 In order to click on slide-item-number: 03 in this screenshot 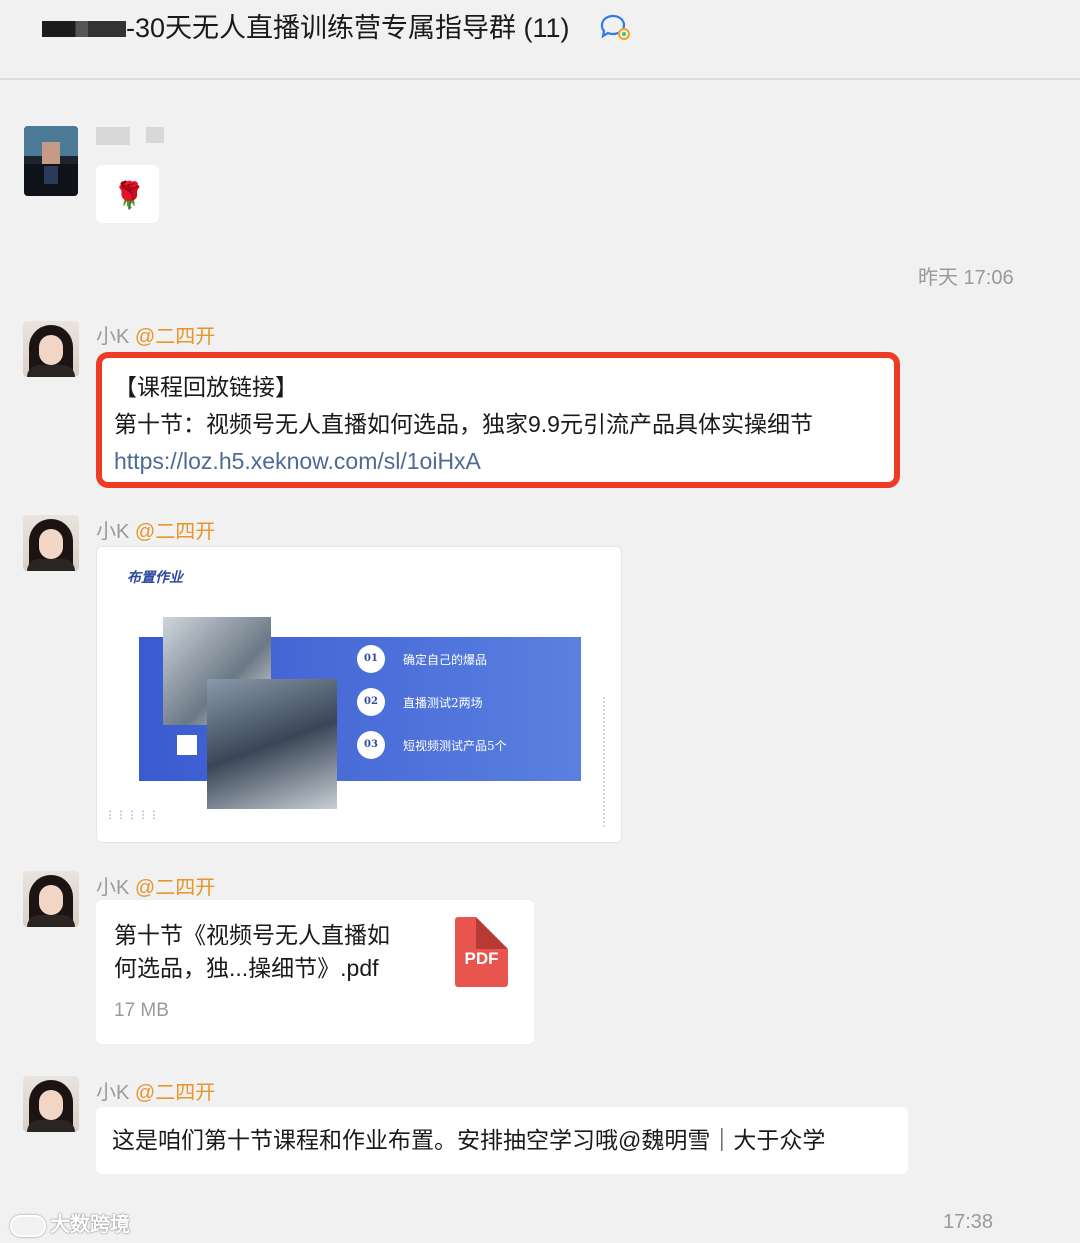, I will do `click(371, 745)`.